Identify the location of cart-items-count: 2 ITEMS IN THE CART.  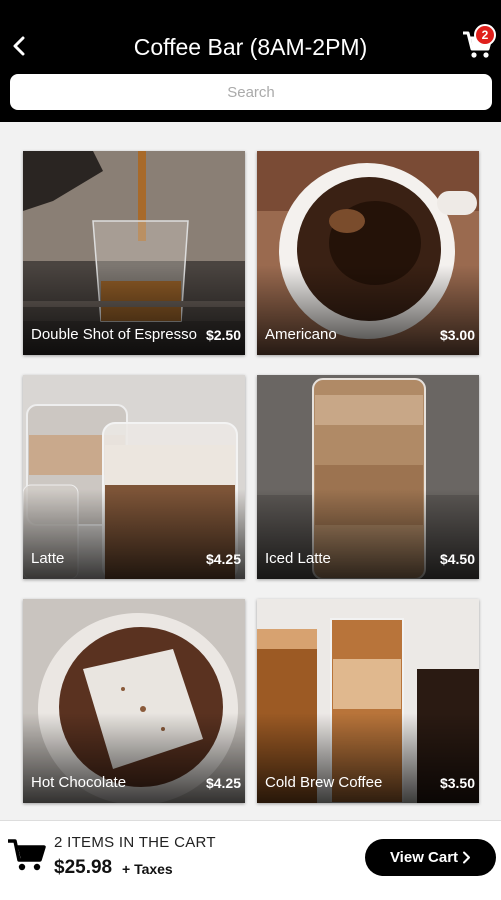
(135, 842).